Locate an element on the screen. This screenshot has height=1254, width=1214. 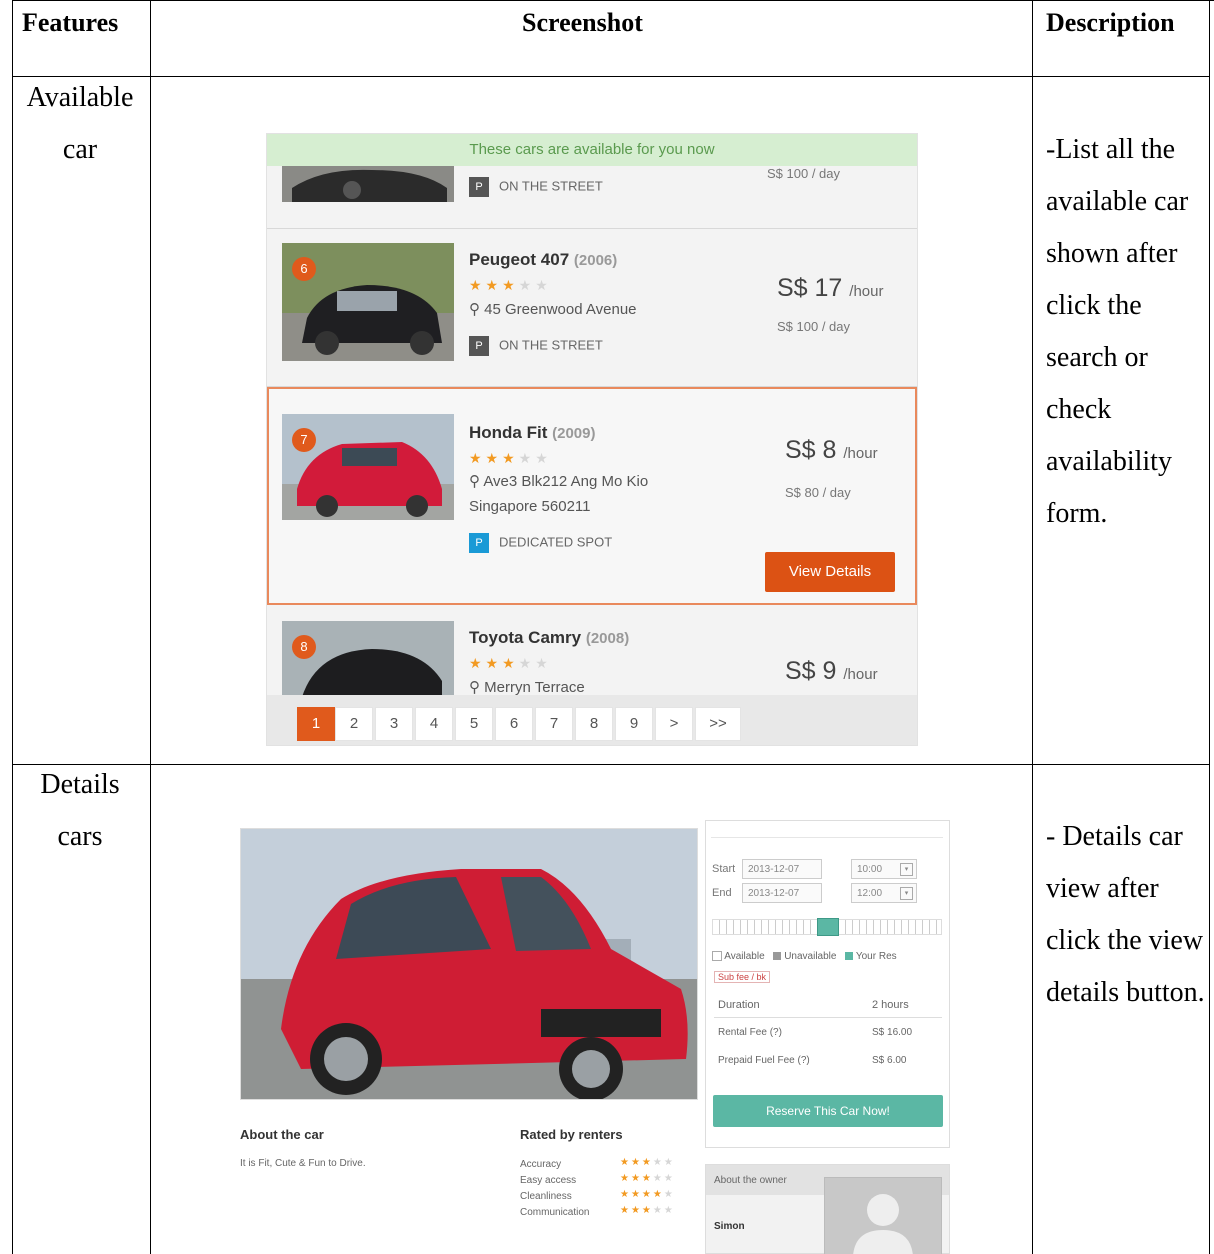
car-name: Honda Fit (2009) is located at coordinates (532, 433).